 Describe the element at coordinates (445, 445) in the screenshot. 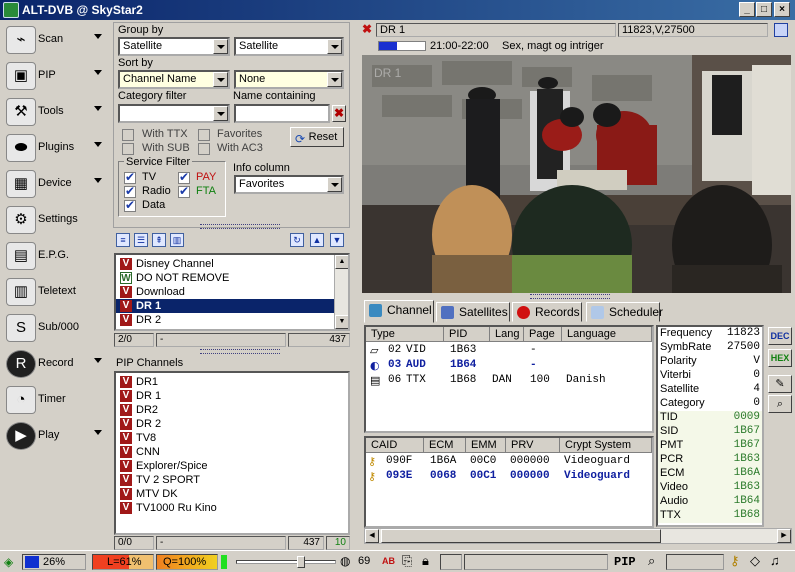

I see `caid-col-ecm: ECM` at that location.